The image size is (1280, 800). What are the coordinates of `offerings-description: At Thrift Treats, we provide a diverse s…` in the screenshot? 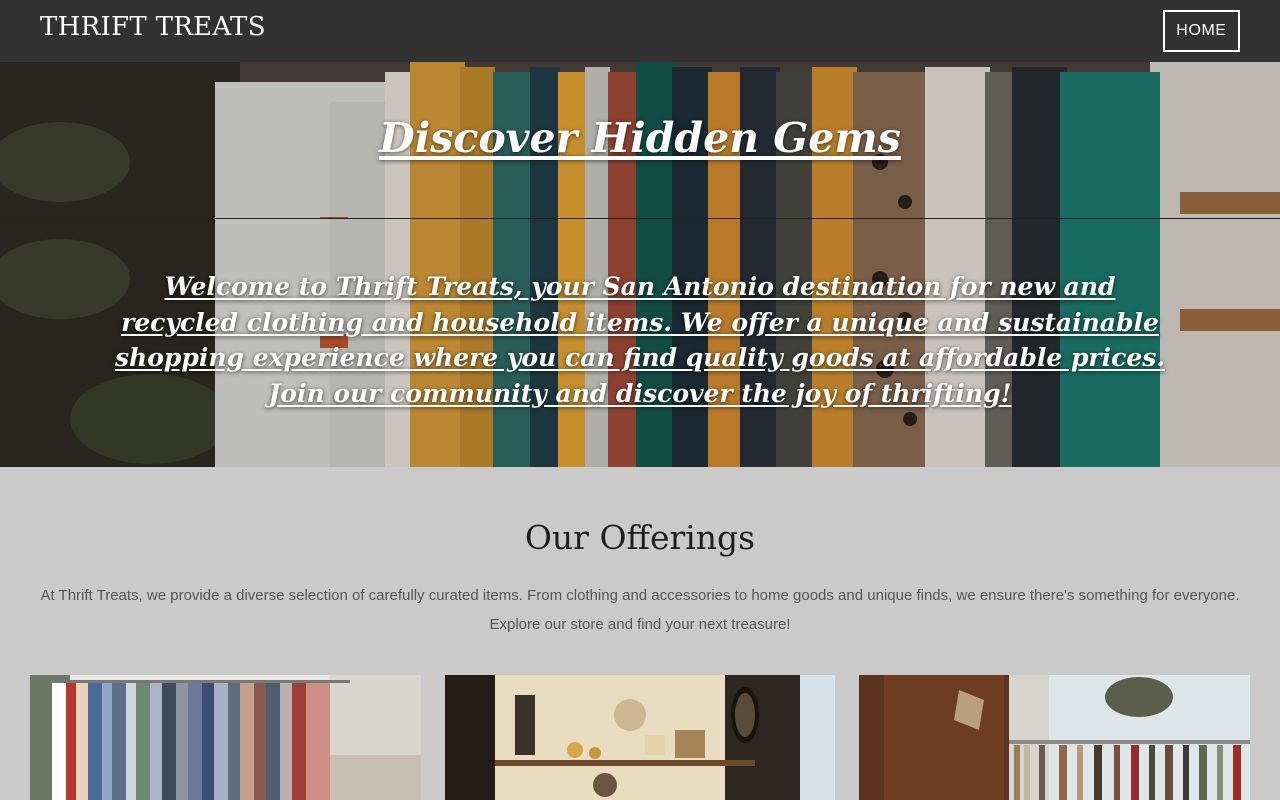 It's located at (640, 610).